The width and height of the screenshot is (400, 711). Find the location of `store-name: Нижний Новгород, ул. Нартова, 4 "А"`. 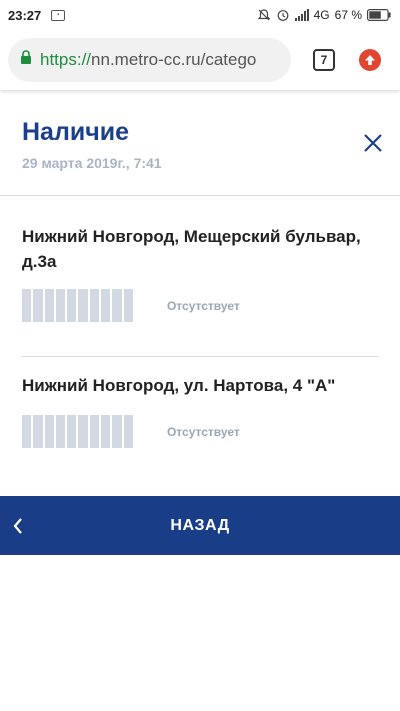

store-name: Нижний Новгород, ул. Нартова, 4 "А" is located at coordinates (179, 385).